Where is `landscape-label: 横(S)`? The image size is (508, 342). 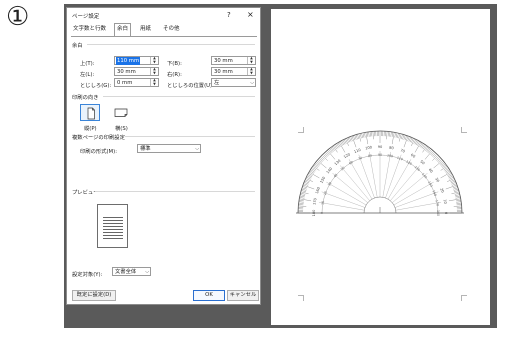
landscape-label: 横(S) is located at coordinates (121, 128).